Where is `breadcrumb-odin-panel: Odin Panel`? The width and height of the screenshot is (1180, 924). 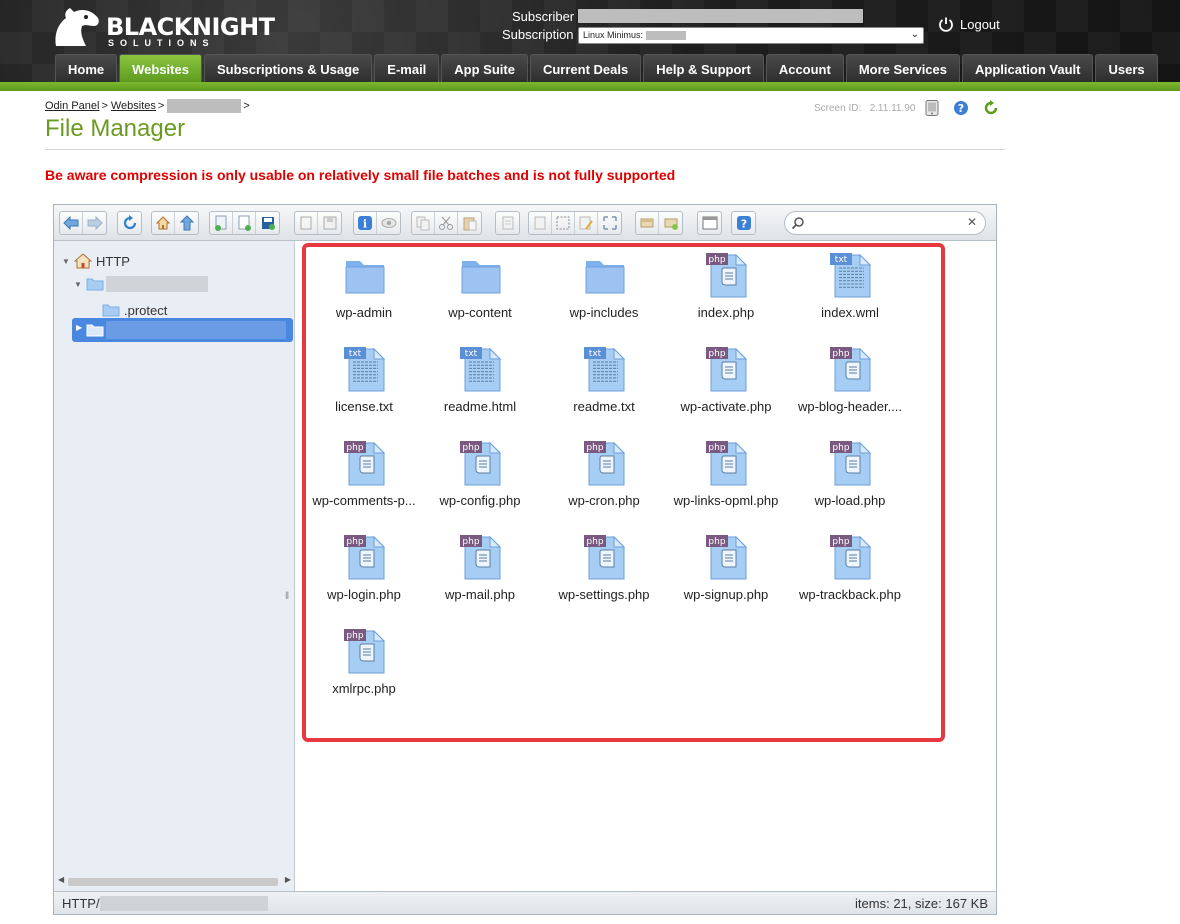
breadcrumb-odin-panel: Odin Panel is located at coordinates (72, 106).